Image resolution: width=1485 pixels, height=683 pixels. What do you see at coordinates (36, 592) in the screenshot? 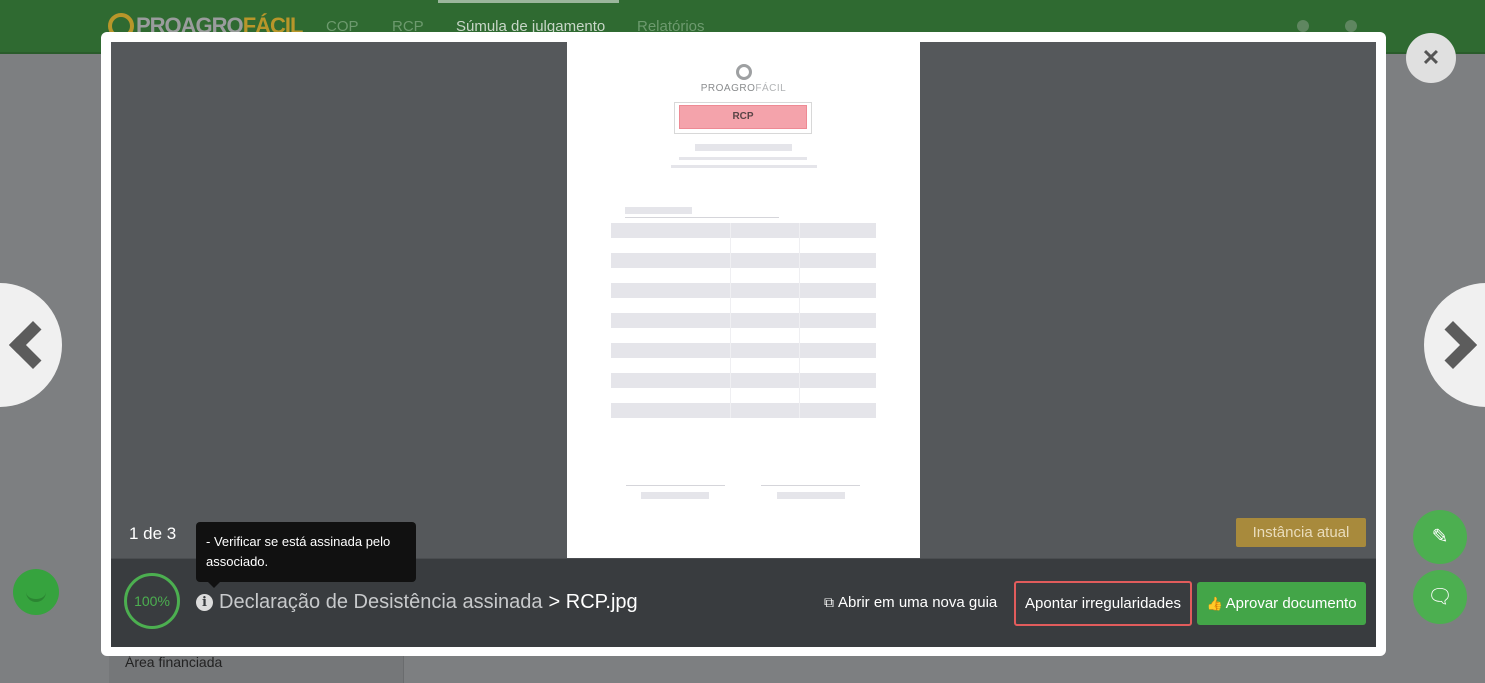
I see `whatsapp-chat-icon` at bounding box center [36, 592].